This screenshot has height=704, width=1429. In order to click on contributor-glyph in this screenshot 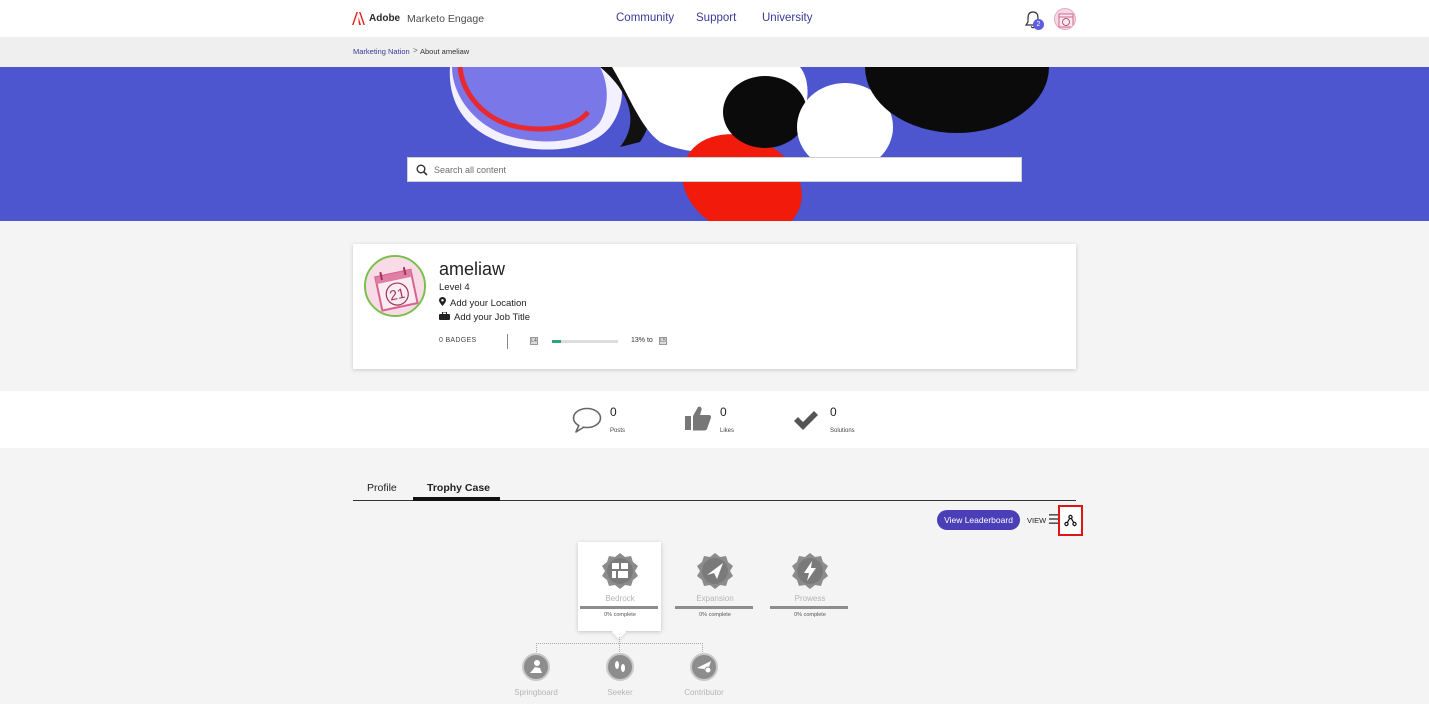, I will do `click(704, 667)`.